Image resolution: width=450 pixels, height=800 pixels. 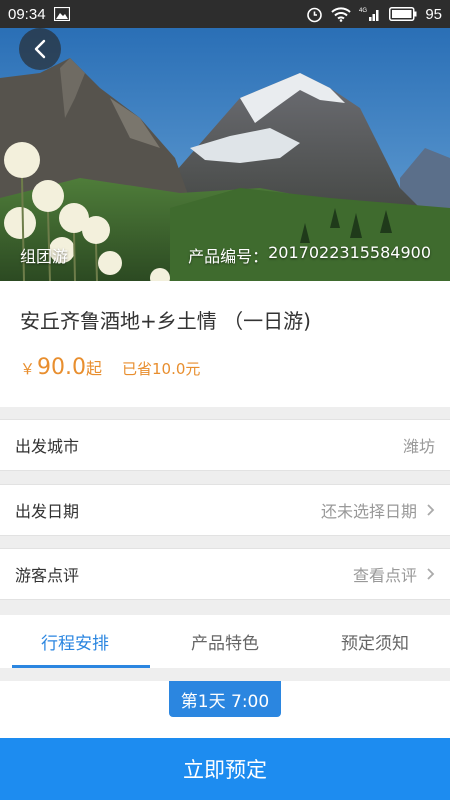 What do you see at coordinates (433, 14) in the screenshot?
I see `battery-percent: 95` at bounding box center [433, 14].